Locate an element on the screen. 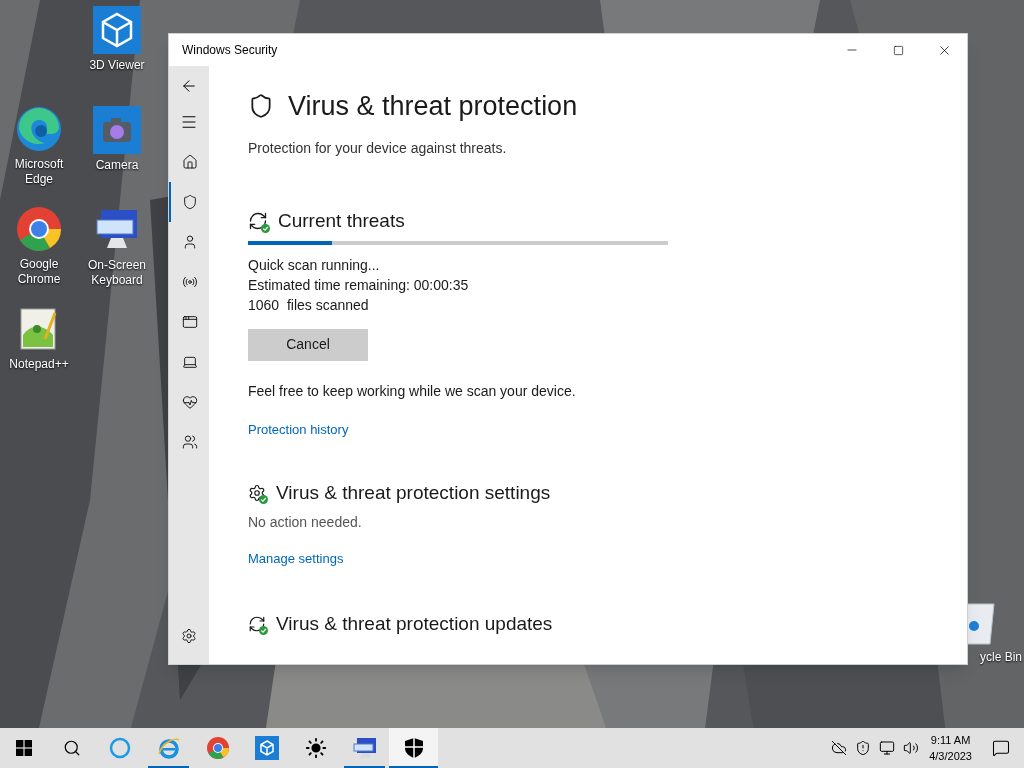 The image size is (1024, 768). section-title: Current threats is located at coordinates (341, 221).